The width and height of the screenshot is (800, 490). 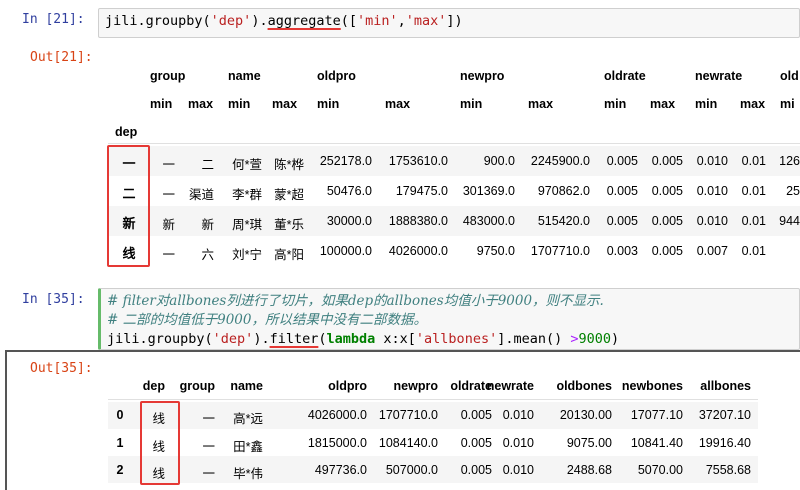 I want to click on column-header: allbones, so click(x=725, y=386).